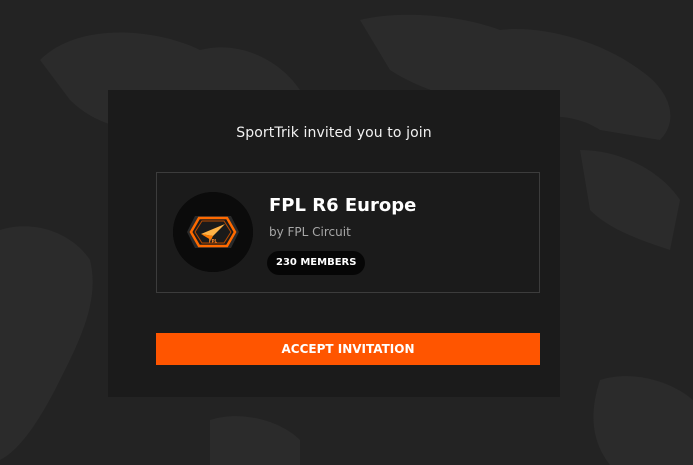 This screenshot has height=465, width=693. What do you see at coordinates (310, 232) in the screenshot?
I see `team-owner: by FPL Circuit` at bounding box center [310, 232].